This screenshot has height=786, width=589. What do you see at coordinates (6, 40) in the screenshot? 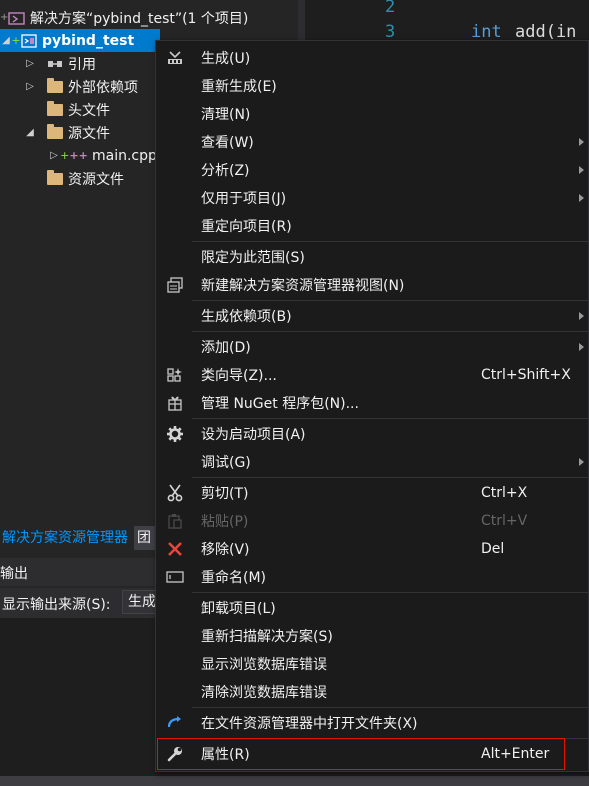
I see `expanded-arrow-icon: ◢` at bounding box center [6, 40].